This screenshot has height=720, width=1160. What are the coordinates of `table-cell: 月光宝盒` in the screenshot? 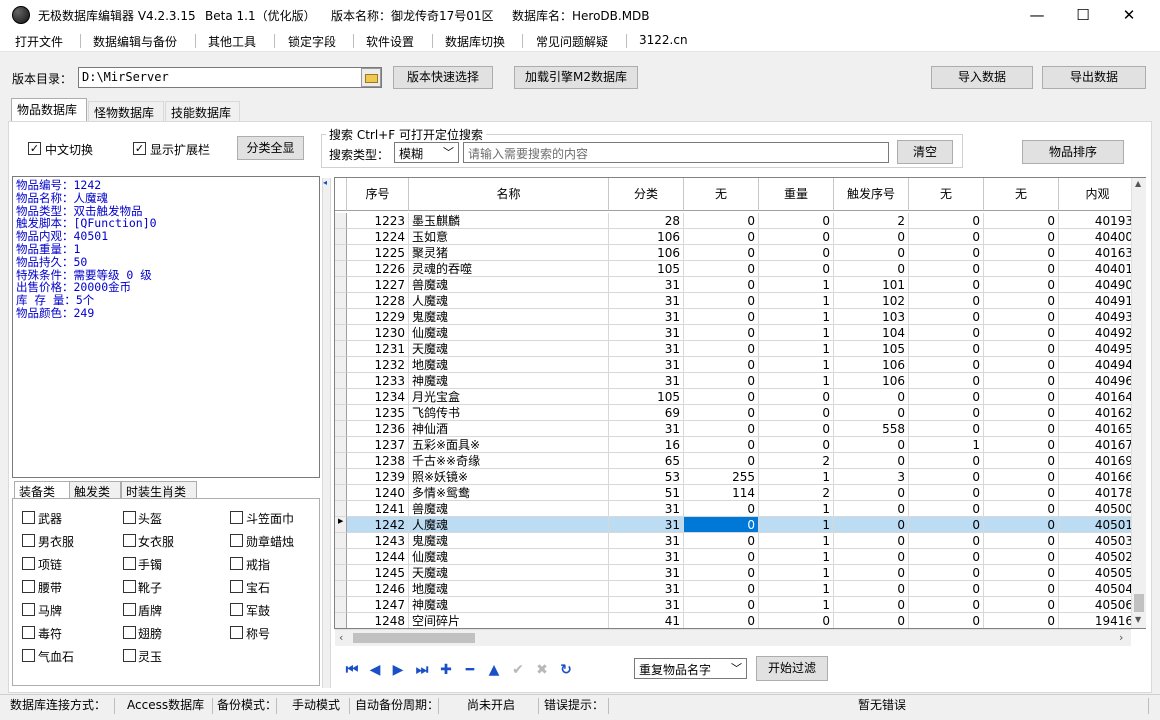 It's located at (509, 397).